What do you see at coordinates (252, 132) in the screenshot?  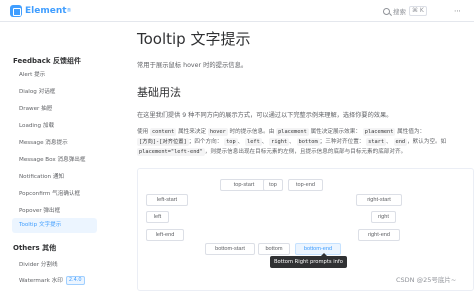 I see `usage-text: 时的提示信息。由` at bounding box center [252, 132].